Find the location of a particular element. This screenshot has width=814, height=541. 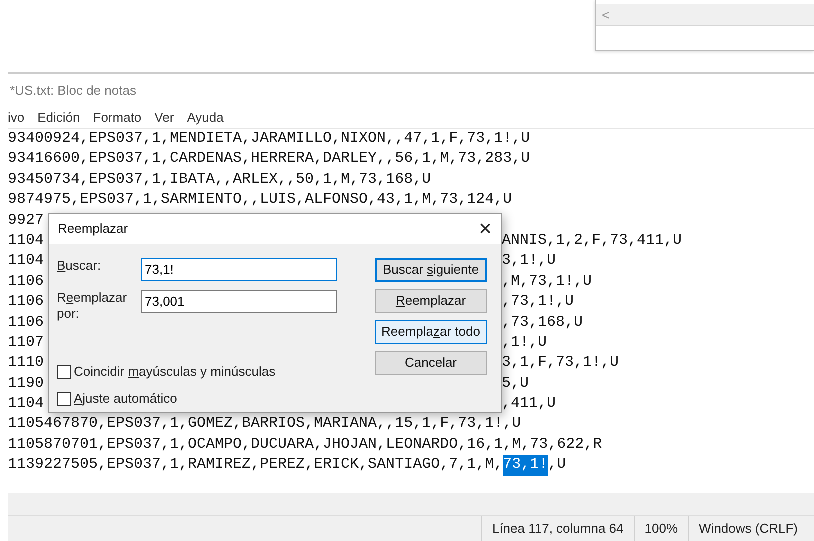

field-label: Buscar: is located at coordinates (79, 266).